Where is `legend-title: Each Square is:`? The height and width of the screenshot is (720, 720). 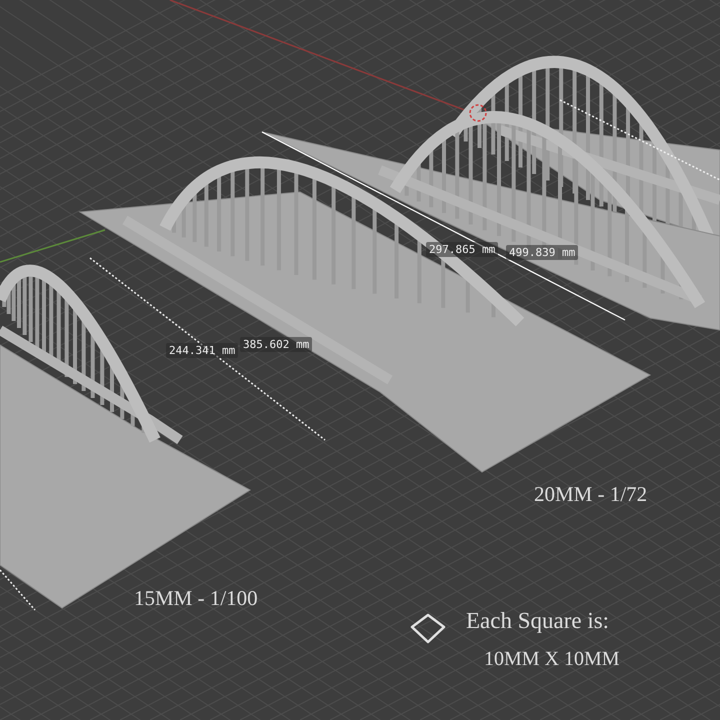
legend-title: Each Square is: is located at coordinates (538, 621).